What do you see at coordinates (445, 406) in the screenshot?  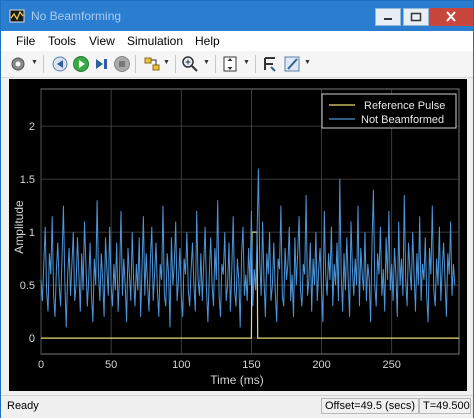 I see `status-time: T=49.500` at bounding box center [445, 406].